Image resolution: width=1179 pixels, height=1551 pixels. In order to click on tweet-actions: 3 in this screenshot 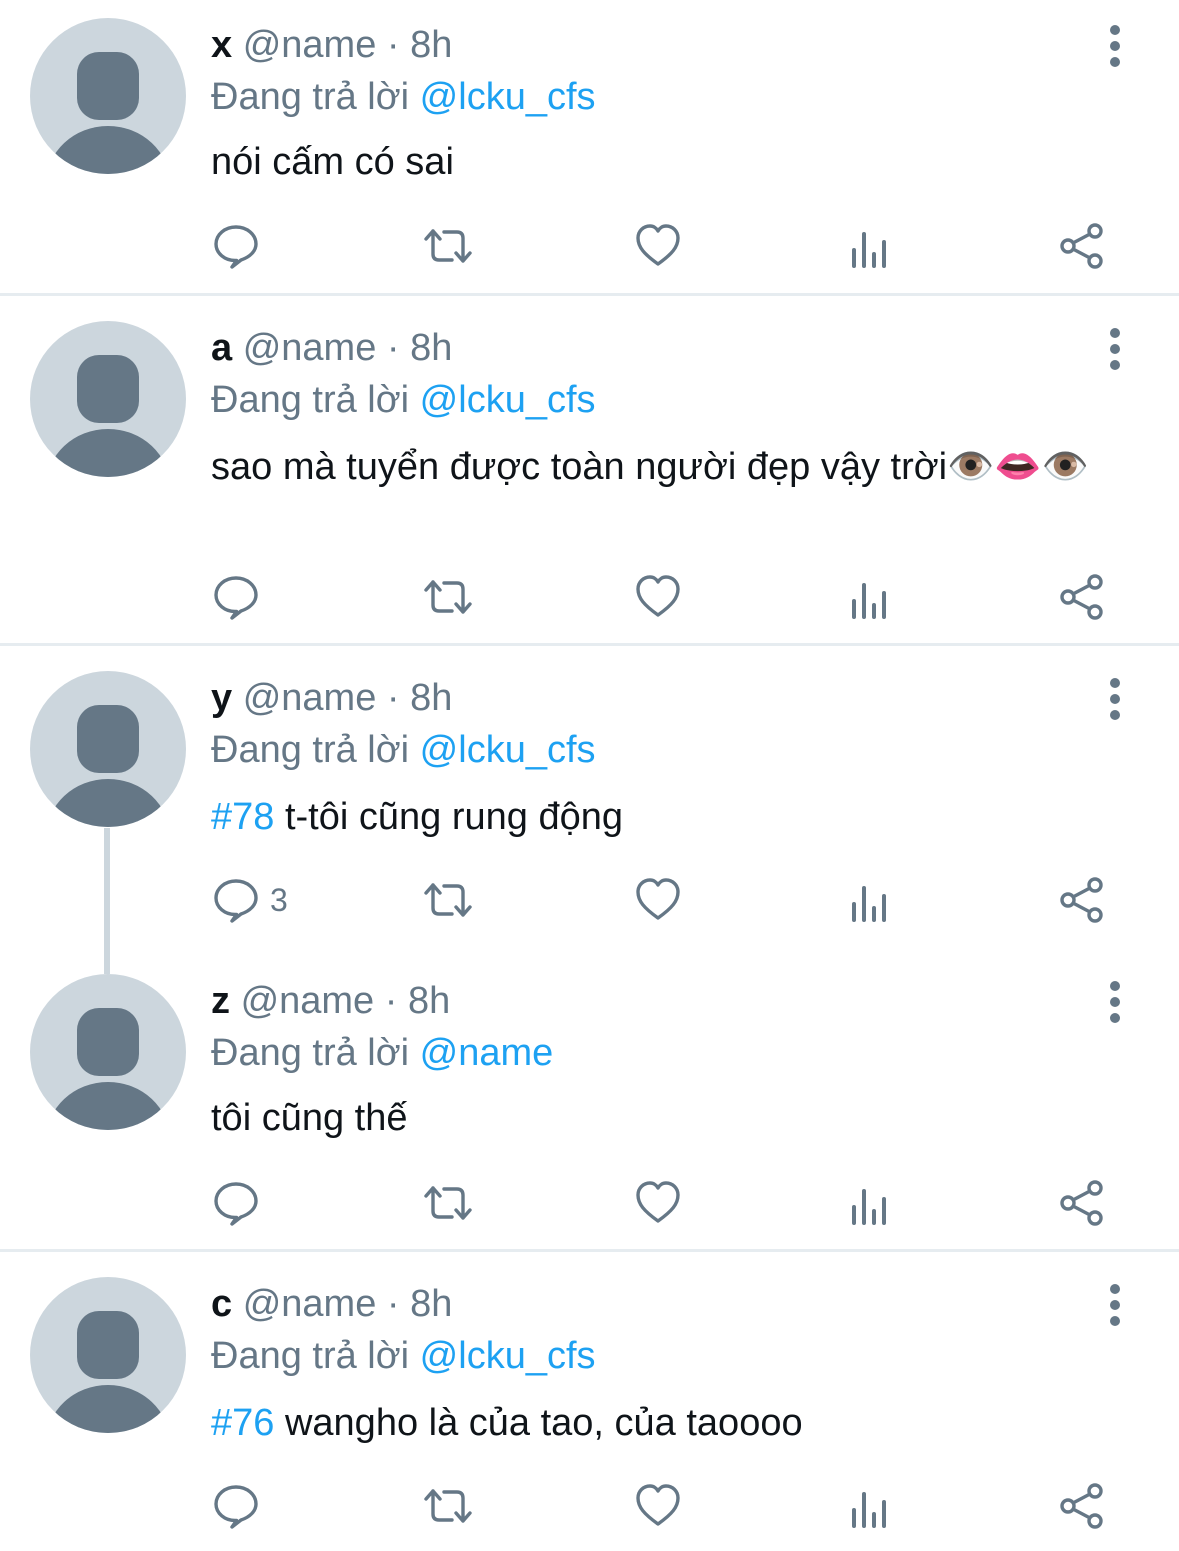, I will do `click(589, 900)`.